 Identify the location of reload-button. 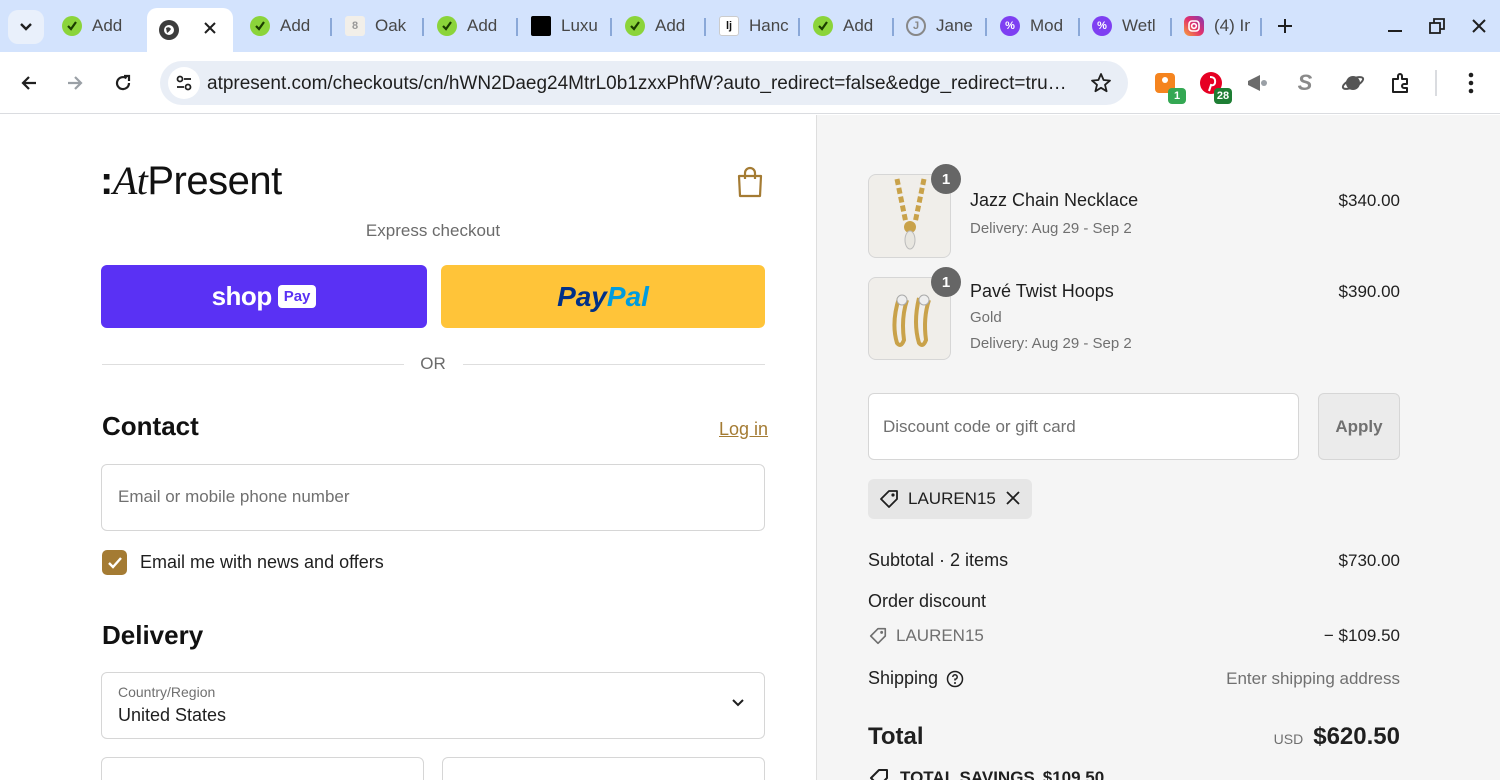
(123, 83).